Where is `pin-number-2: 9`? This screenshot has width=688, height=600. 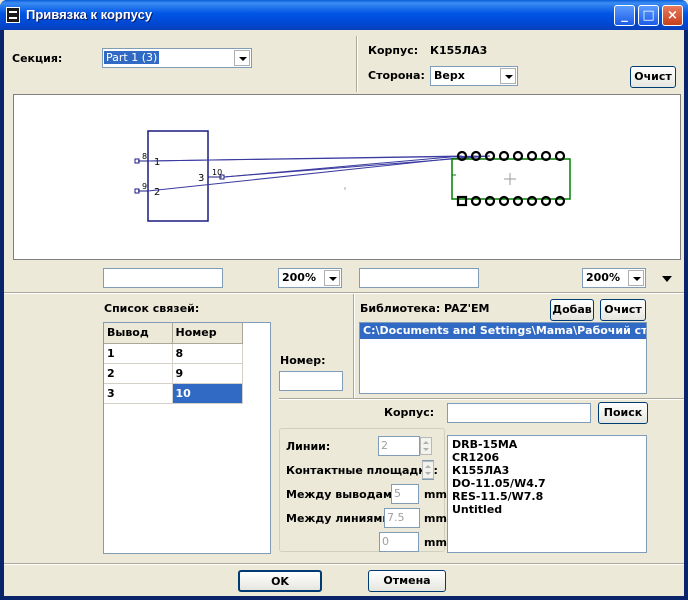
pin-number-2: 9 is located at coordinates (144, 186).